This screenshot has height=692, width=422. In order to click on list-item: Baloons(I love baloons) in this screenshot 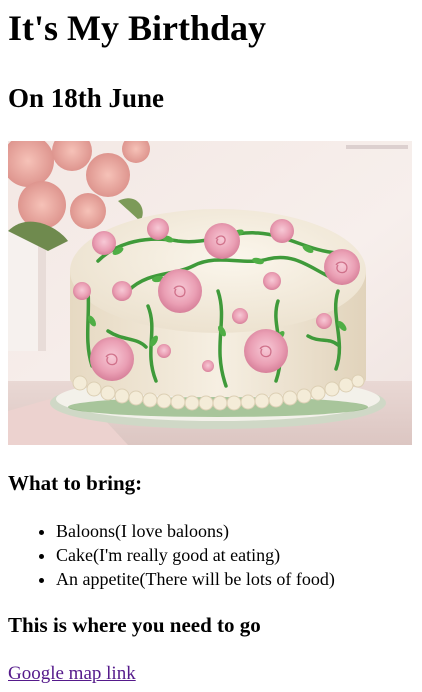, I will do `click(235, 531)`.